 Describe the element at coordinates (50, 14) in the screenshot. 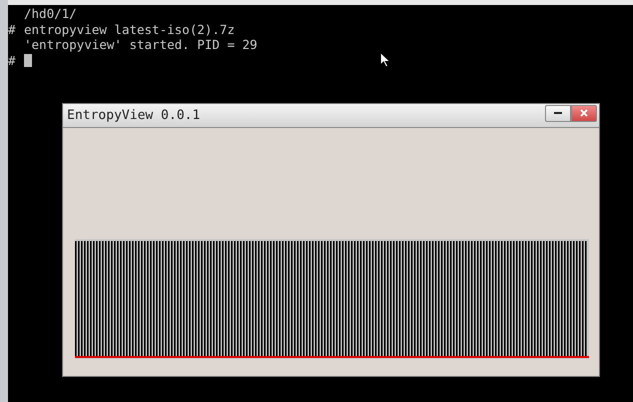

I see `terminal-line: /hd0/1/` at that location.